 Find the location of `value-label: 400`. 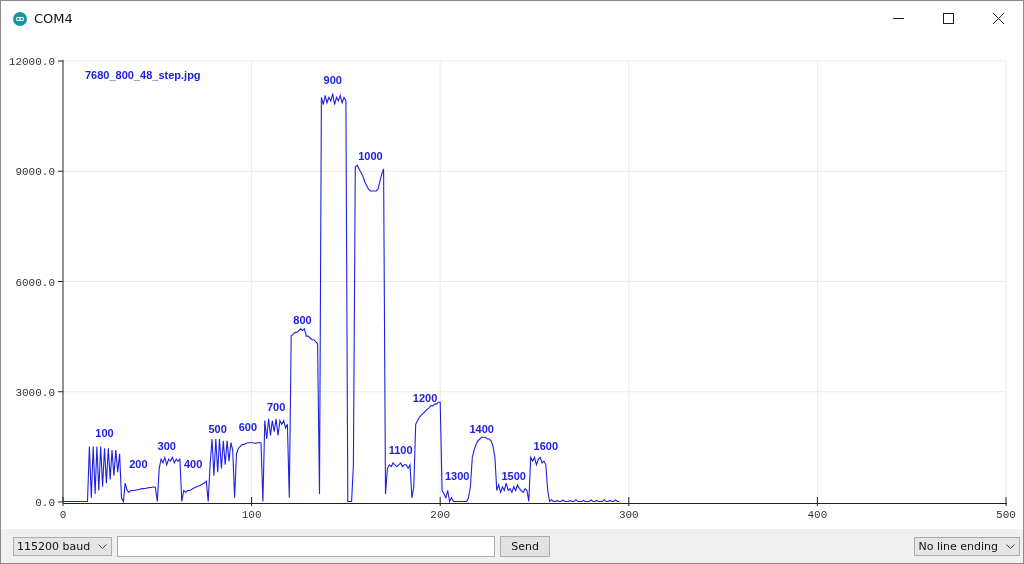

value-label: 400 is located at coordinates (193, 464).